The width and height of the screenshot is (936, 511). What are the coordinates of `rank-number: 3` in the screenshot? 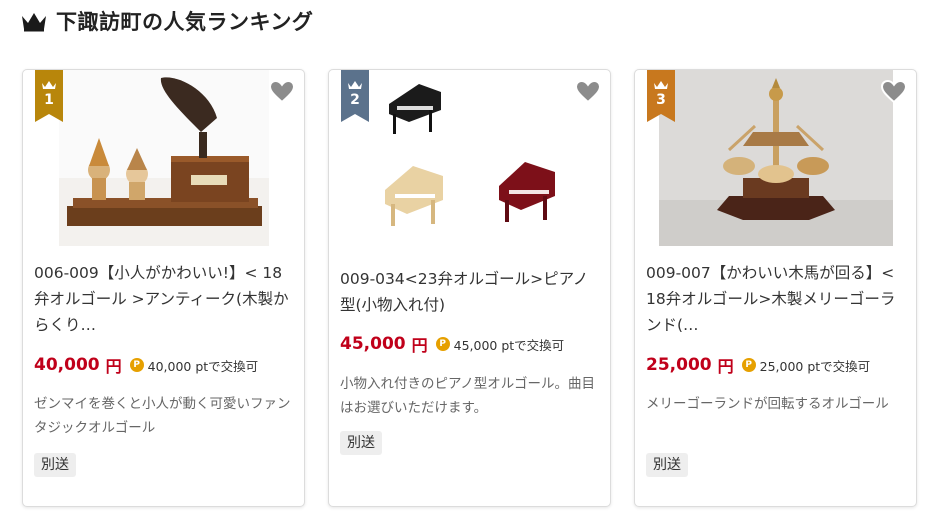 It's located at (661, 100).